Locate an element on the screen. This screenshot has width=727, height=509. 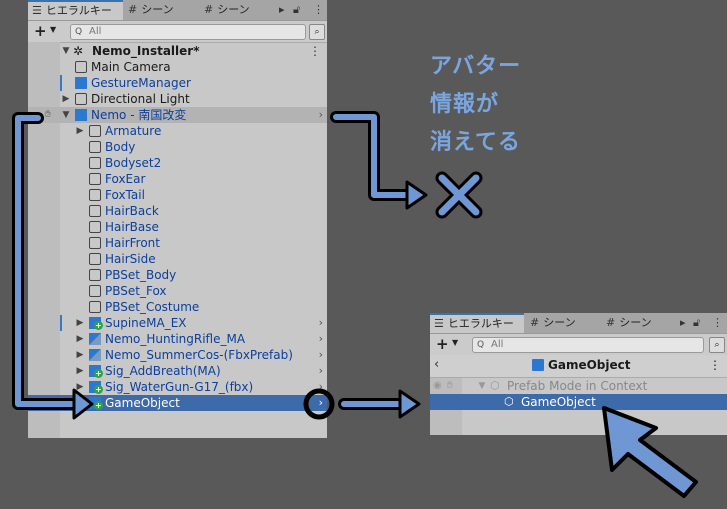
pointer-arrow-icon is located at coordinates (650, 452).